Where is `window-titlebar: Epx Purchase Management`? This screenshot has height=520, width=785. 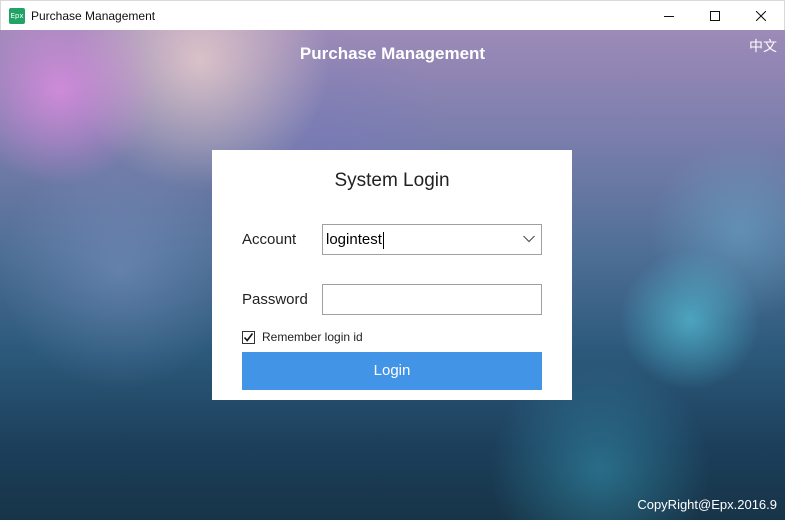 window-titlebar: Epx Purchase Management is located at coordinates (392, 15).